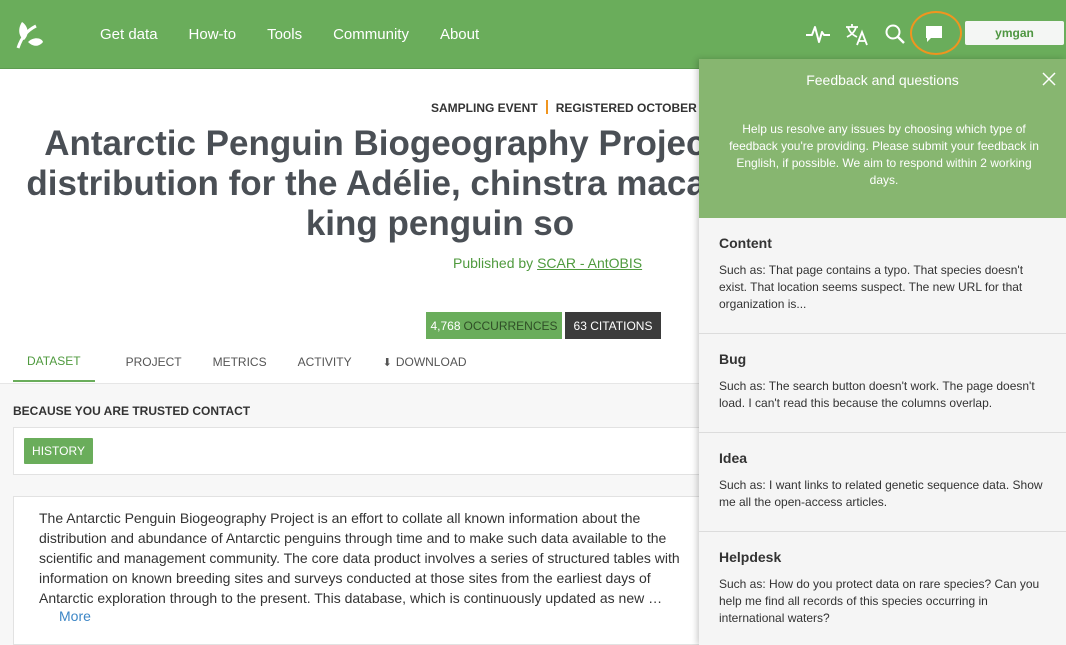 Image resolution: width=1066 pixels, height=645 pixels. Describe the element at coordinates (129, 34) in the screenshot. I see `nav-get-data: Get data` at that location.